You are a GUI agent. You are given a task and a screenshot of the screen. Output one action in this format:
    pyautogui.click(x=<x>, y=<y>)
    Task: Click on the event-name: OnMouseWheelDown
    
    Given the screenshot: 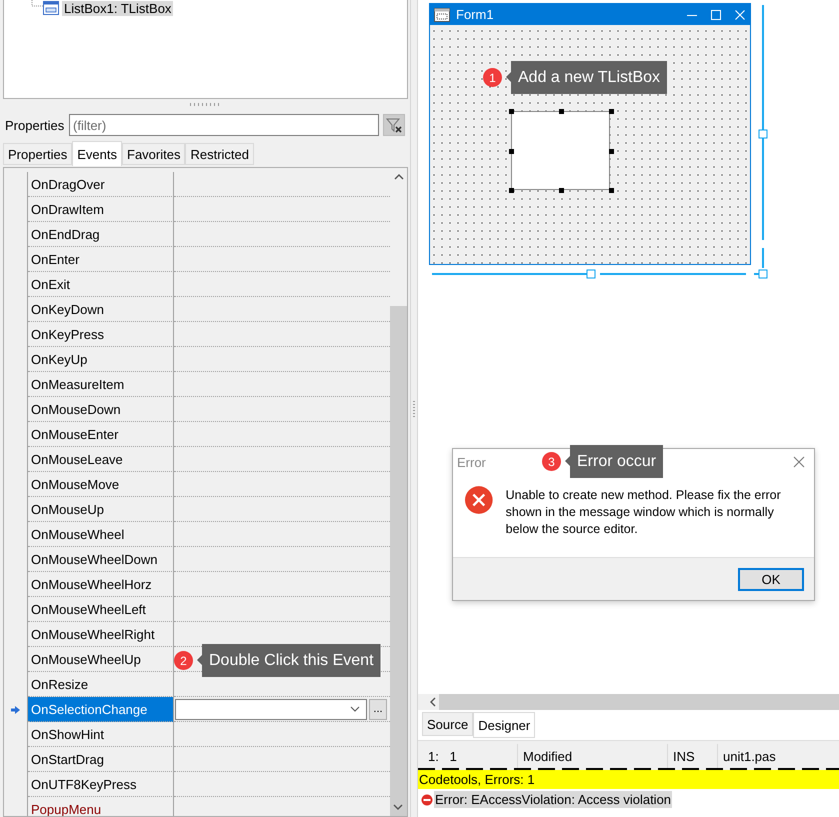 What is the action you would take?
    pyautogui.click(x=101, y=559)
    